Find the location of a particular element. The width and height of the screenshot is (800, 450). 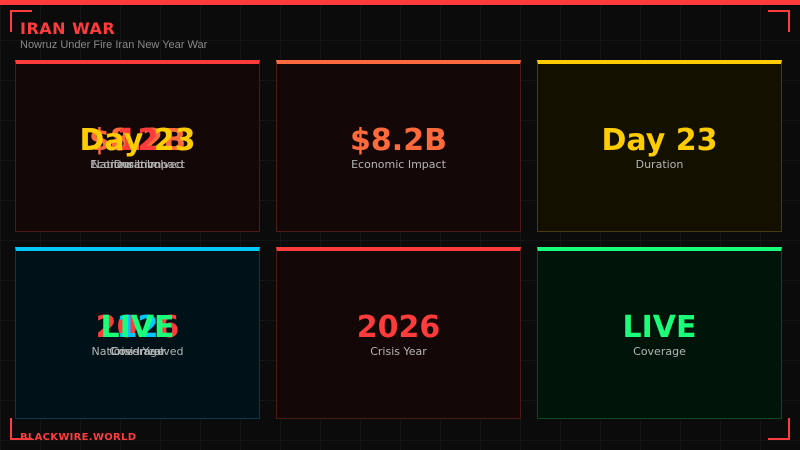

stacked-stat-layer: Day 23 Duration is located at coordinates (137, 147).